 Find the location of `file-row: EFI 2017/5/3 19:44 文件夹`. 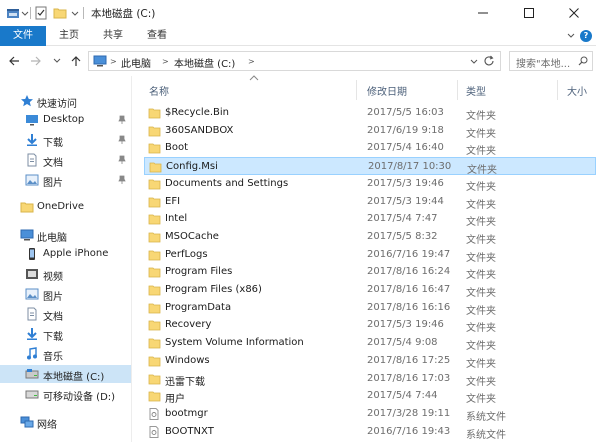

file-row: EFI 2017/5/3 19:44 文件夹 is located at coordinates (370, 202).